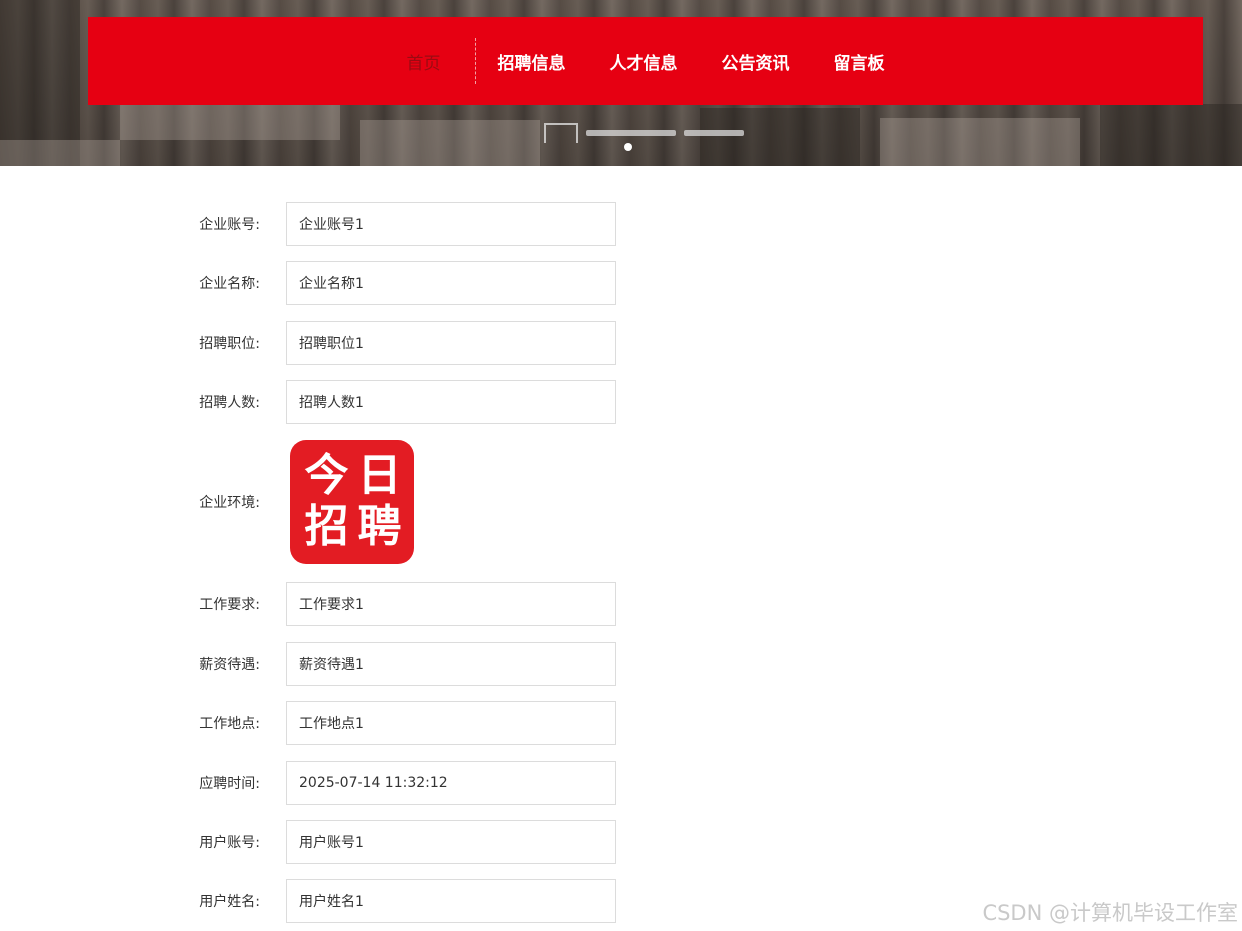 This screenshot has height=931, width=1242. What do you see at coordinates (451, 343) in the screenshot?
I see `position-field: 招聘职位1` at bounding box center [451, 343].